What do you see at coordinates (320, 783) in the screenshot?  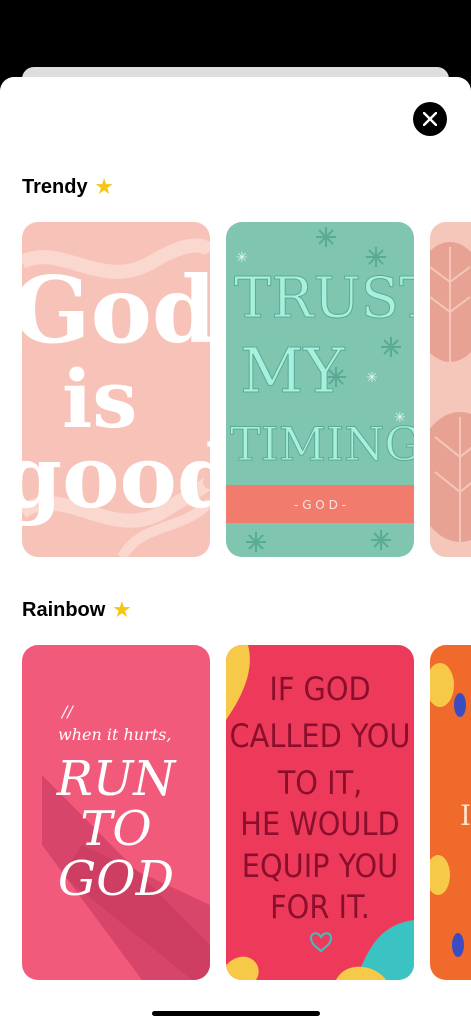 I see `card-line: TO IT,` at bounding box center [320, 783].